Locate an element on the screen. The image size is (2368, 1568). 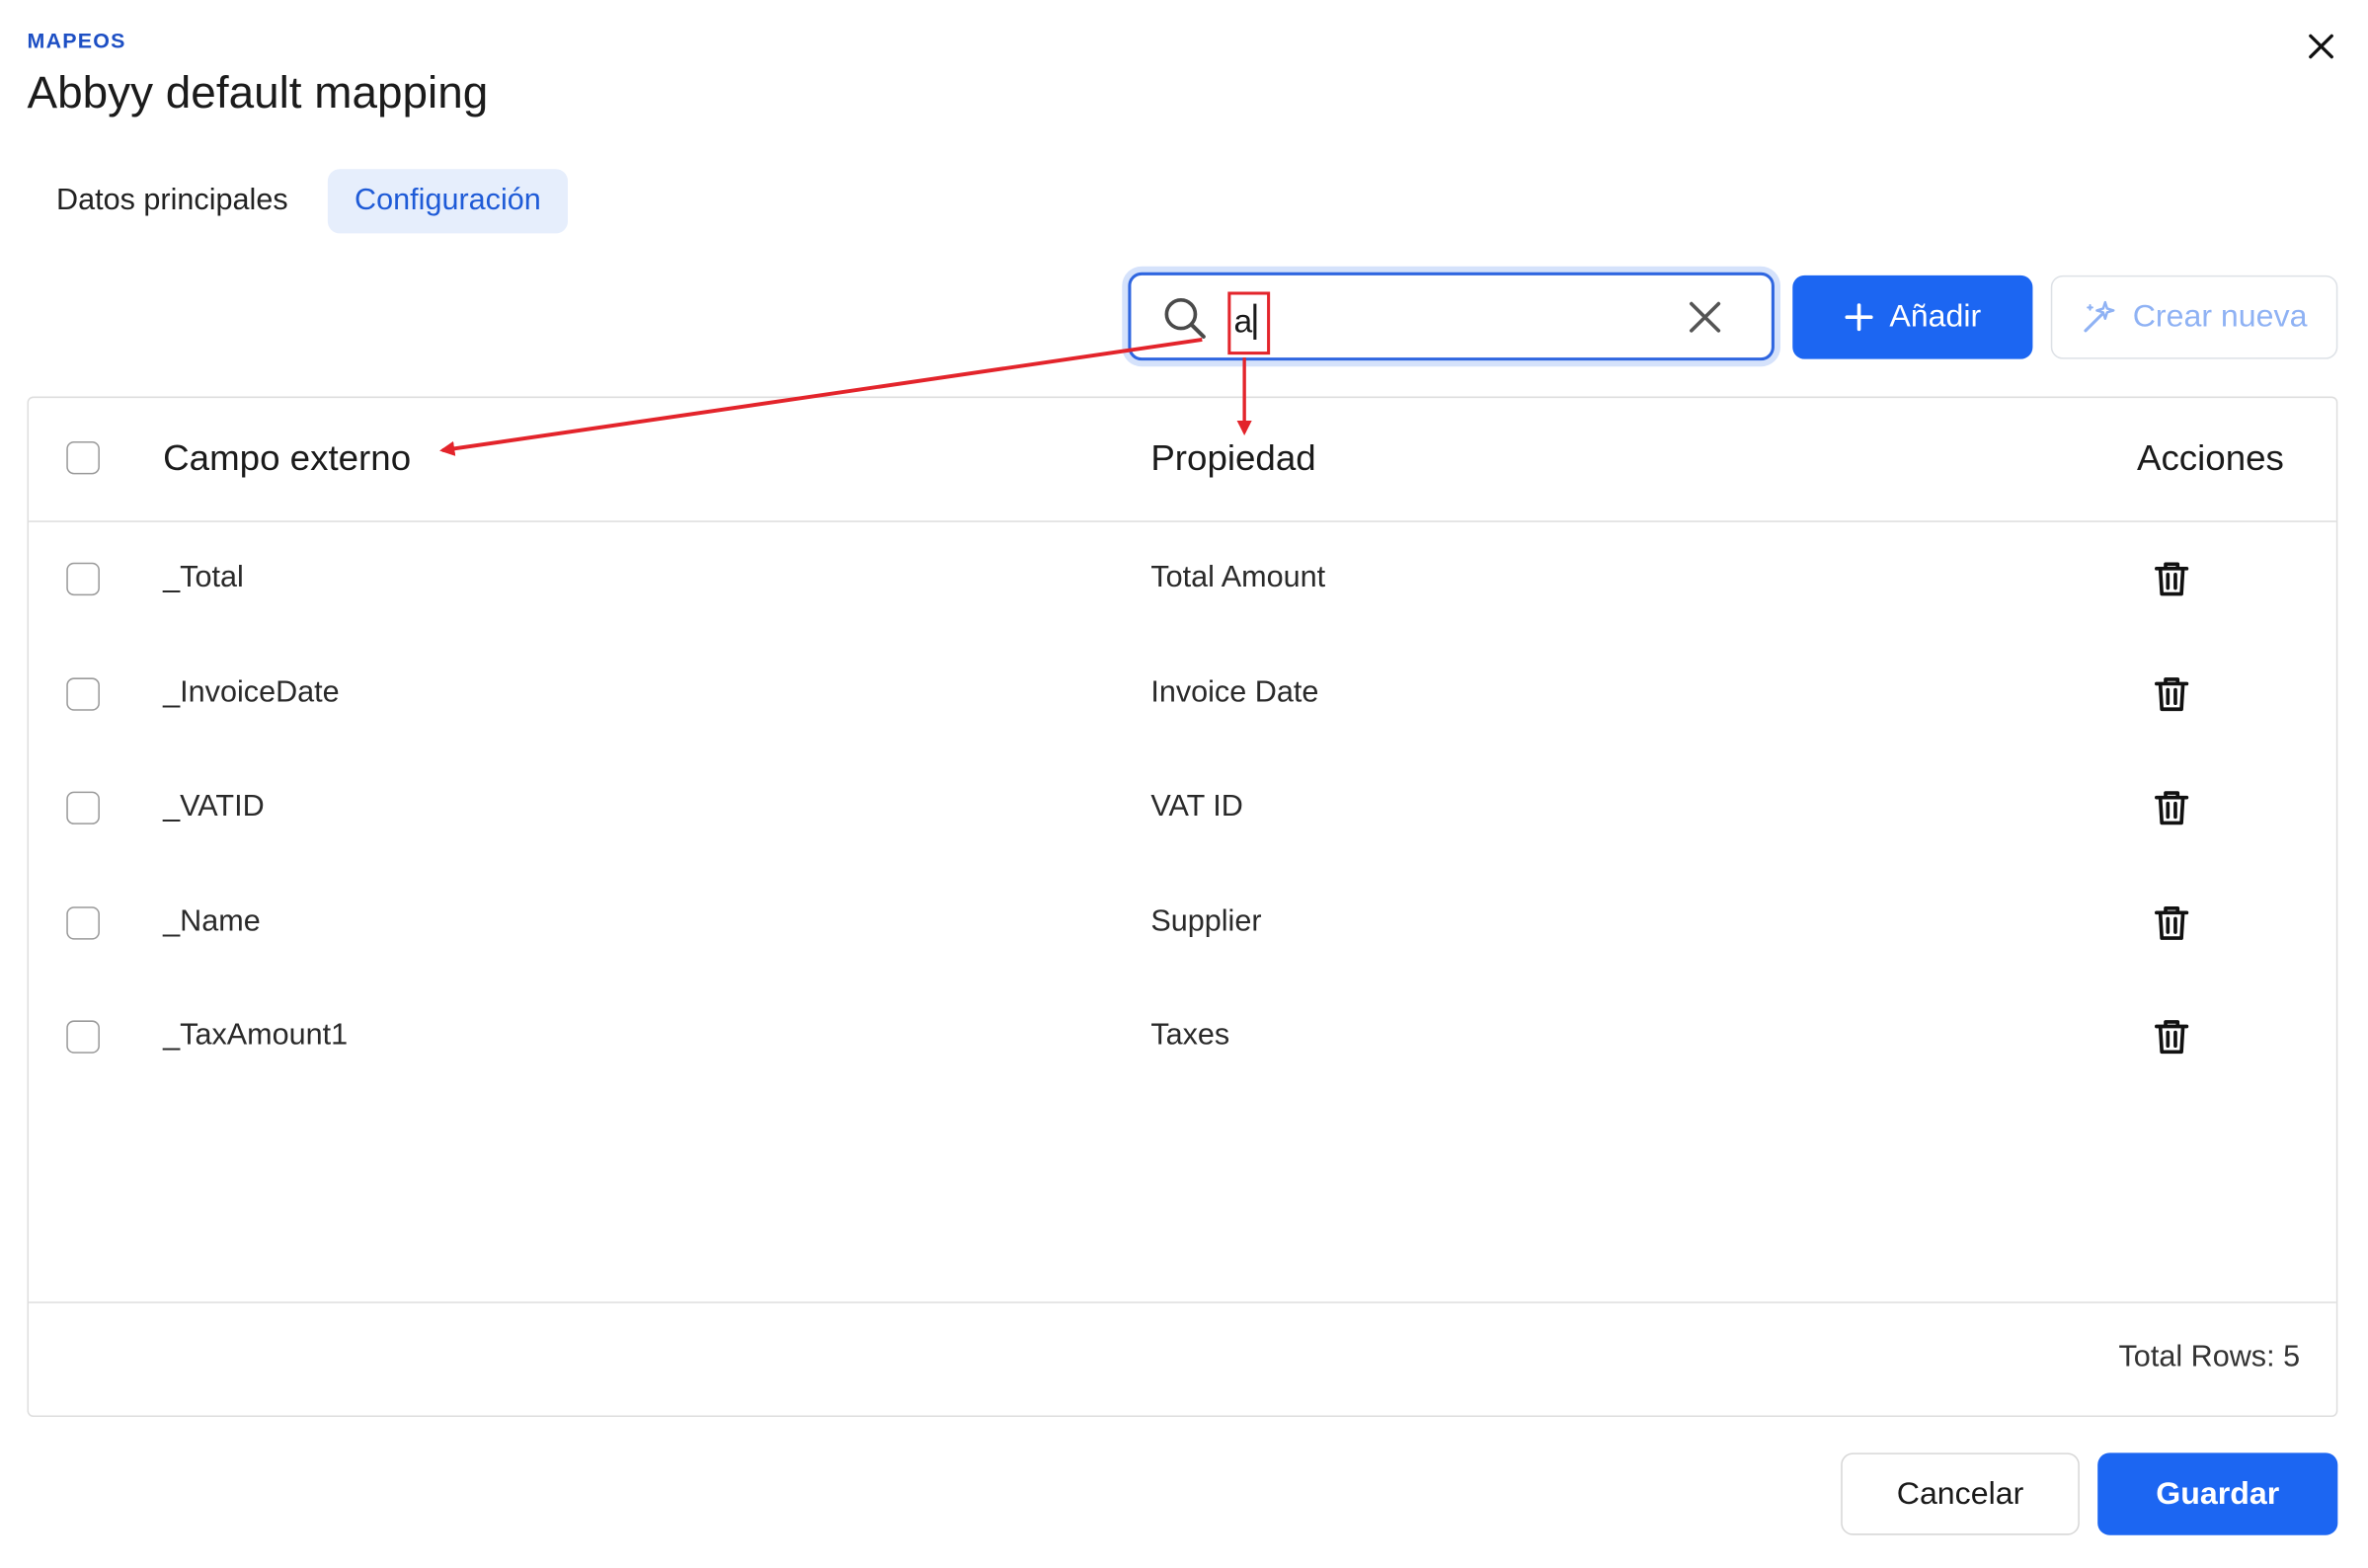
table-row: _VATID VAT ID is located at coordinates (1182, 808).